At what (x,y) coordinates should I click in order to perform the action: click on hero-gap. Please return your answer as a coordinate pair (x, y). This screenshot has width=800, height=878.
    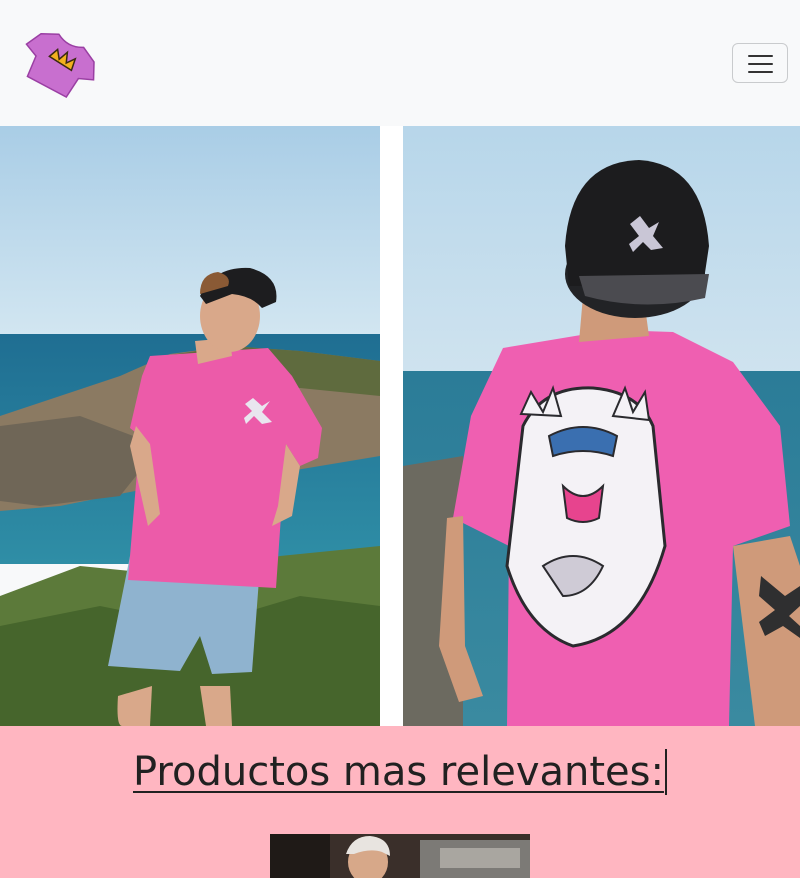
    Looking at the image, I should click on (391, 426).